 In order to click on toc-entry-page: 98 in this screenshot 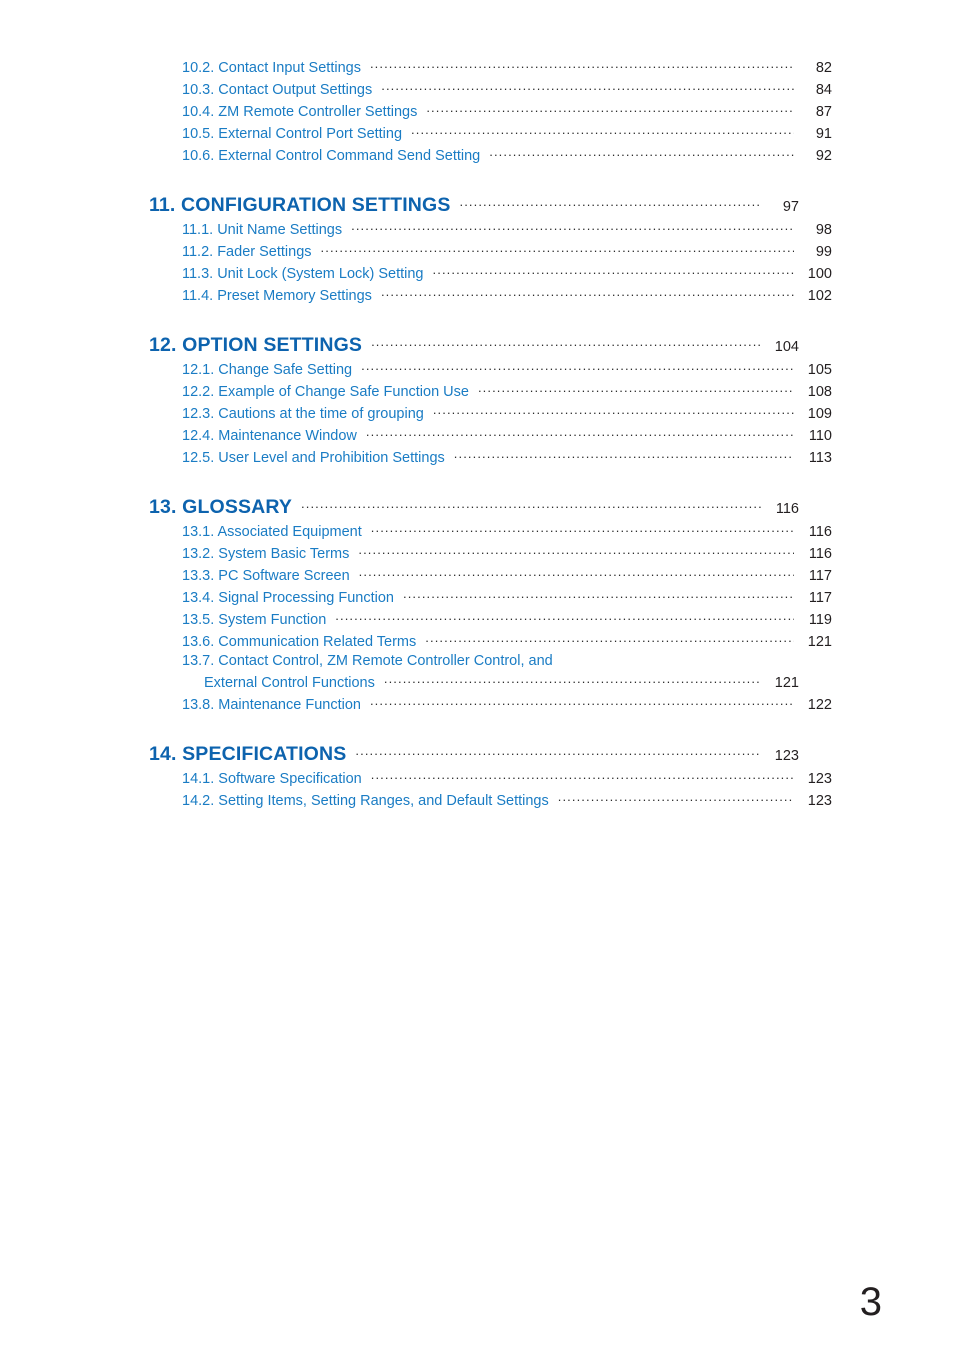, I will do `click(823, 230)`.